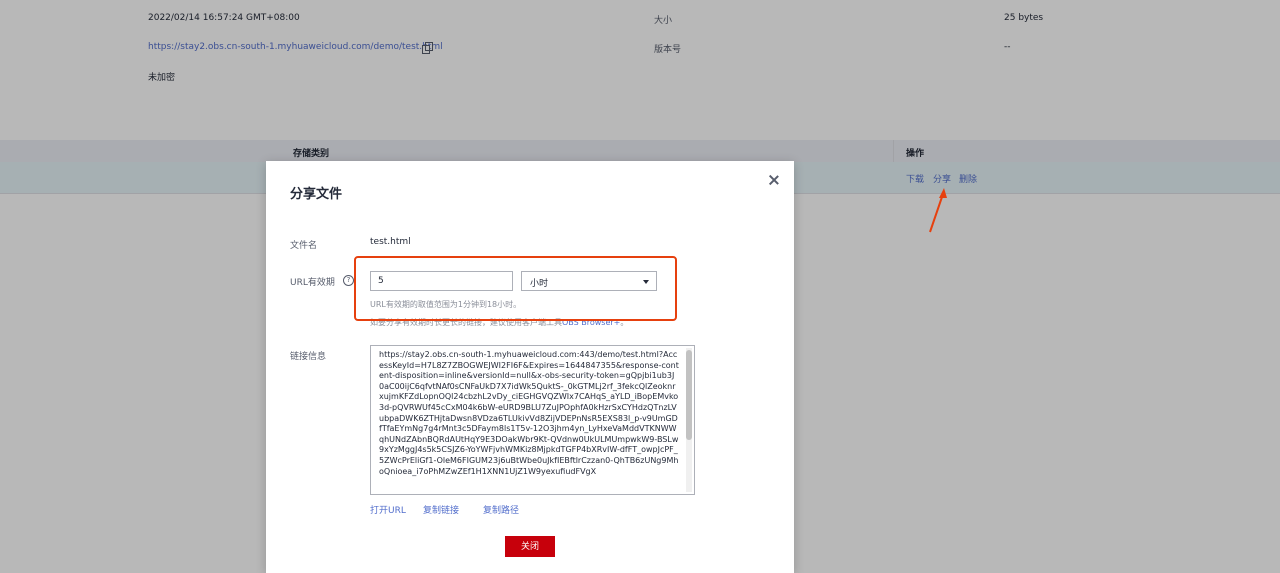 The image size is (1280, 573). Describe the element at coordinates (390, 242) in the screenshot. I see `file-name-value: test.html` at that location.